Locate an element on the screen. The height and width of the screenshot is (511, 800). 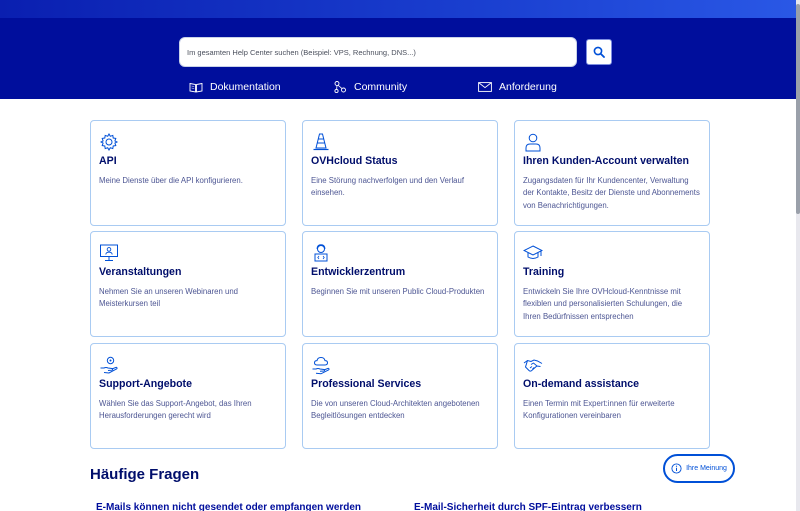
card-title: Veranstaltungen is located at coordinates (140, 272).